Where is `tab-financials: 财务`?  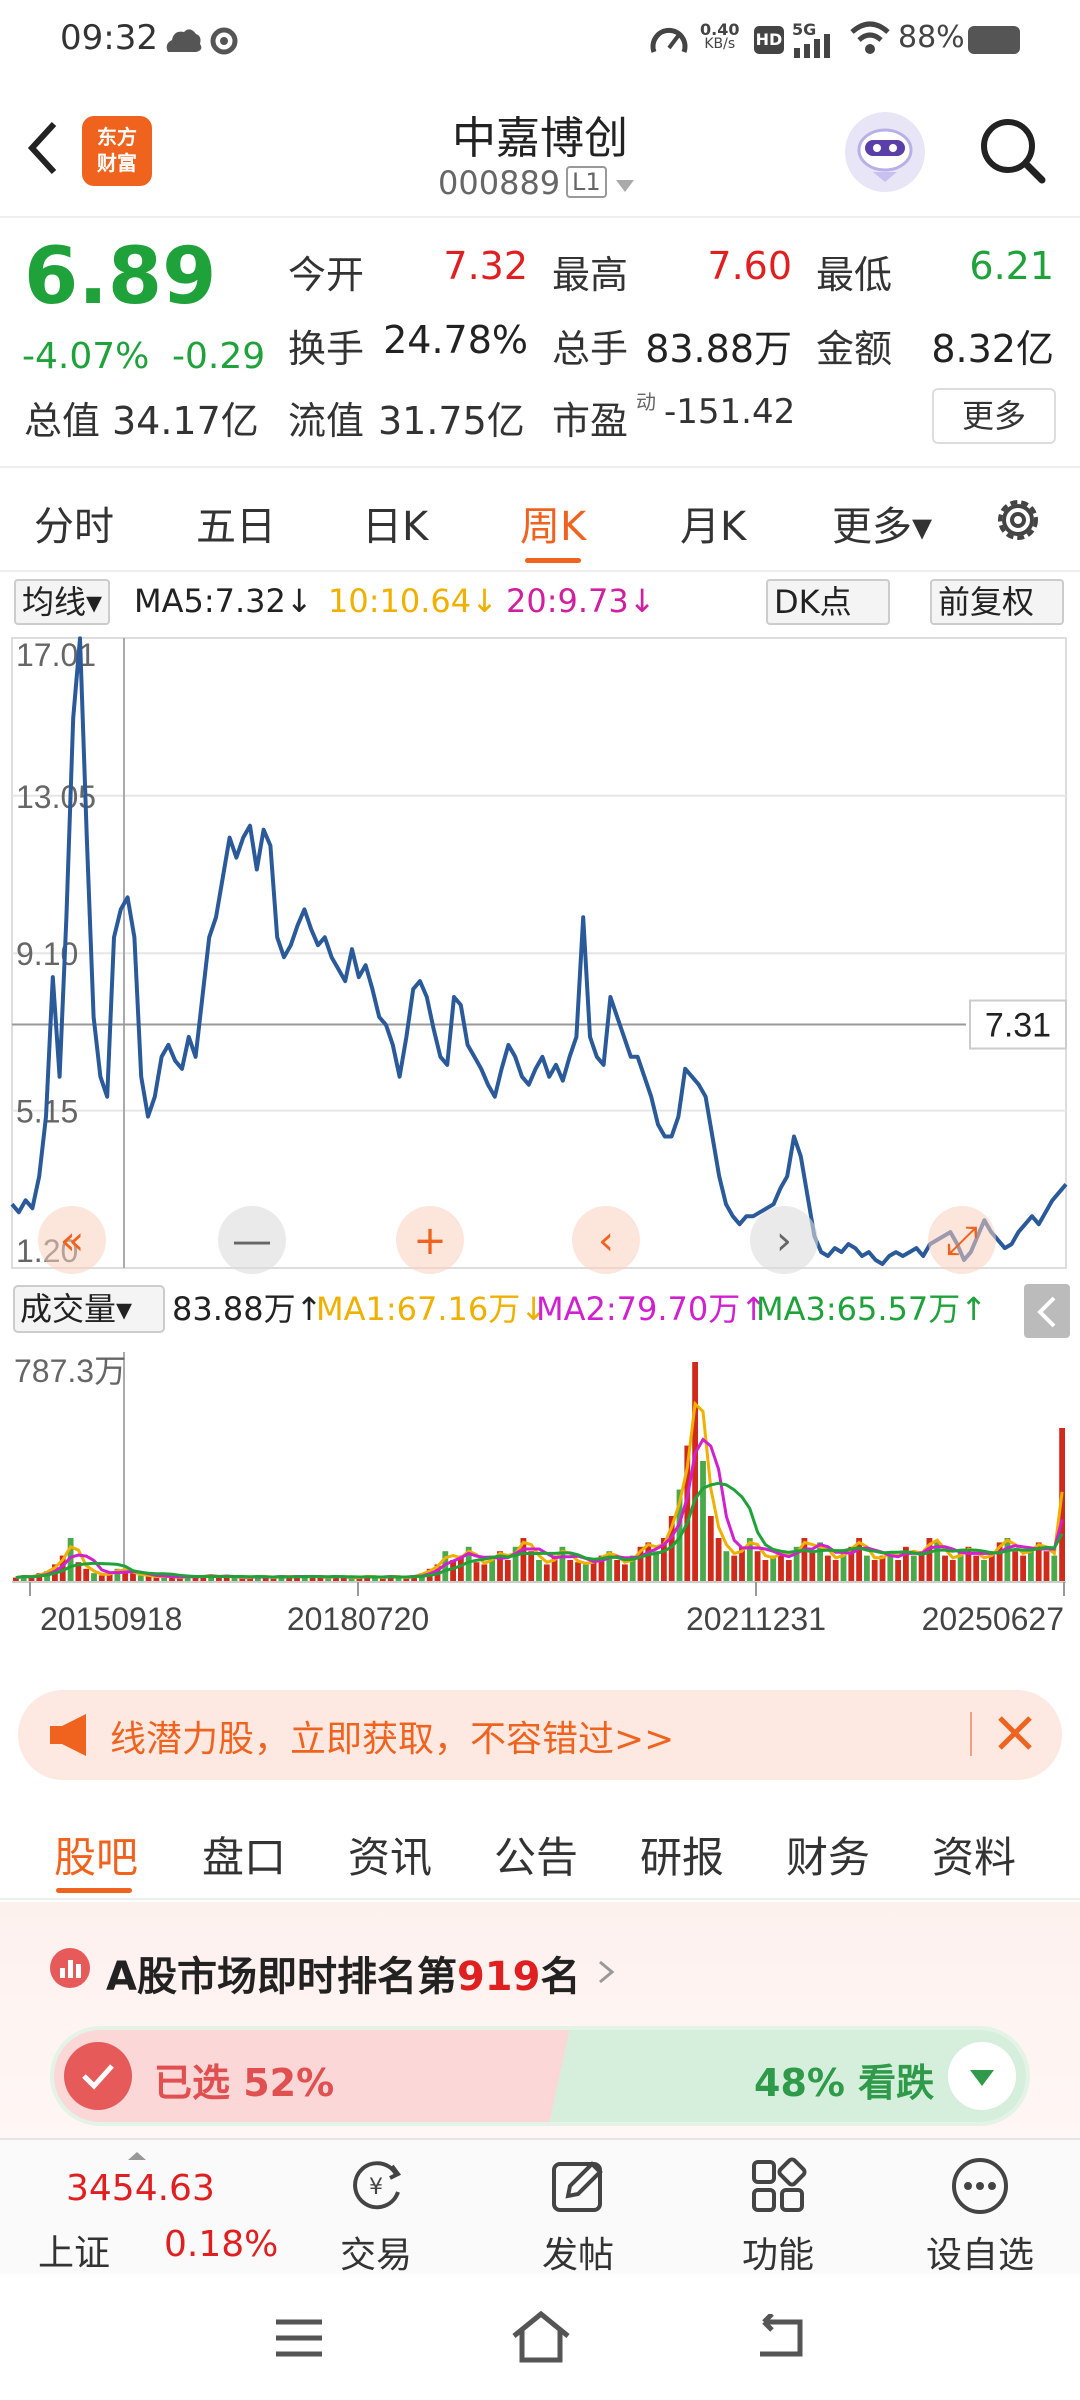 tab-financials: 财务 is located at coordinates (828, 1854).